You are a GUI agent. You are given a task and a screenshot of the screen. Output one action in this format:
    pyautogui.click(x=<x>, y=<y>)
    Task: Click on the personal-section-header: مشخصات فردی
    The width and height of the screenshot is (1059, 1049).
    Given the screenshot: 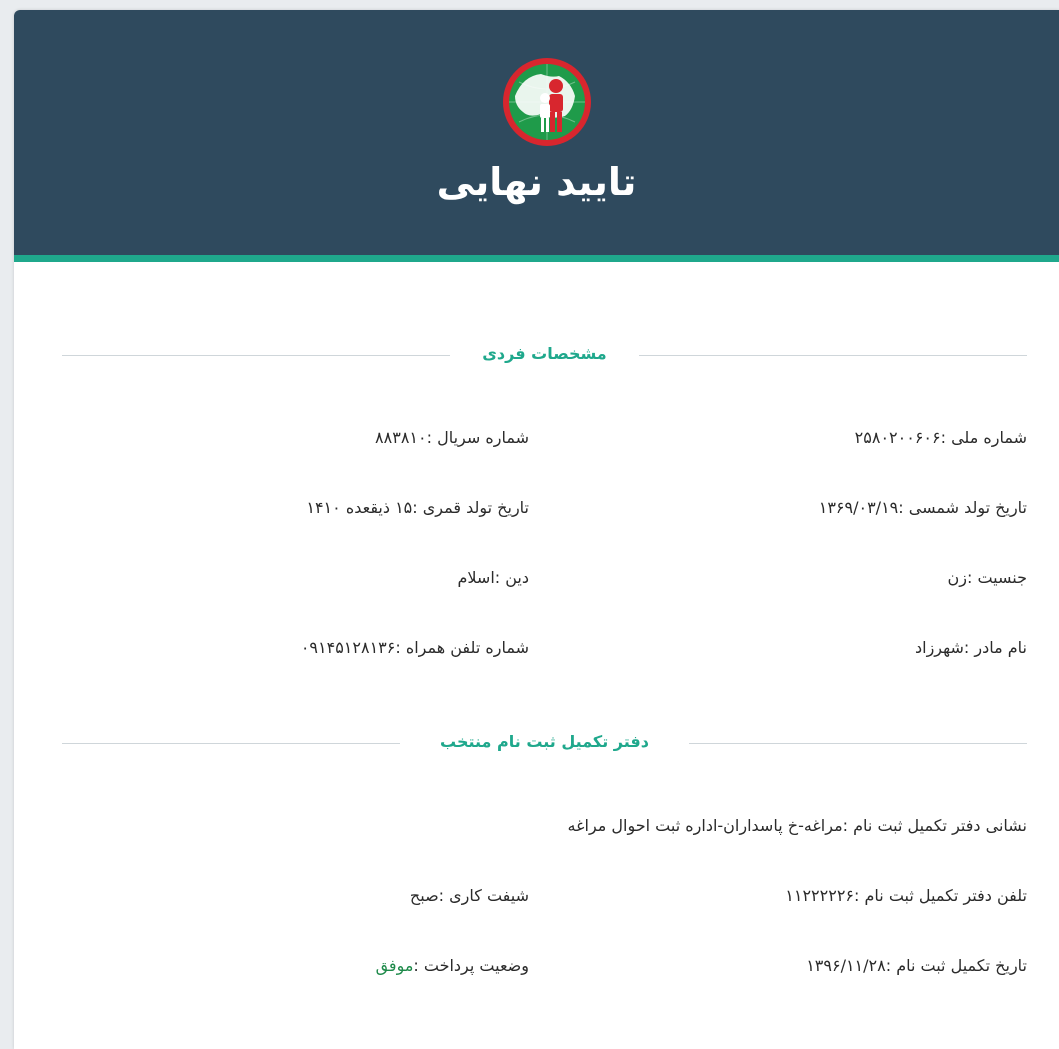 What is the action you would take?
    pyautogui.click(x=544, y=356)
    